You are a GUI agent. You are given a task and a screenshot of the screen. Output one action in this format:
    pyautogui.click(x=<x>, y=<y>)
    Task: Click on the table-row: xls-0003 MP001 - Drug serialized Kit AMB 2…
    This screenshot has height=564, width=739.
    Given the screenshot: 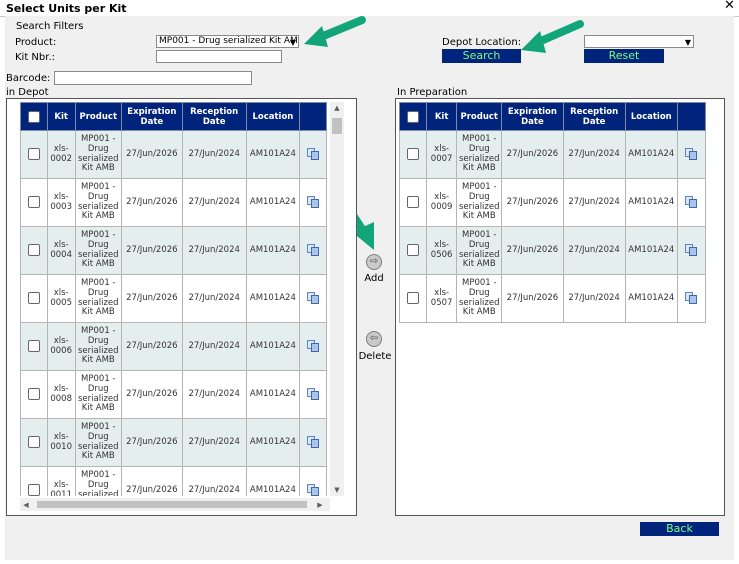 What is the action you would take?
    pyautogui.click(x=173, y=202)
    